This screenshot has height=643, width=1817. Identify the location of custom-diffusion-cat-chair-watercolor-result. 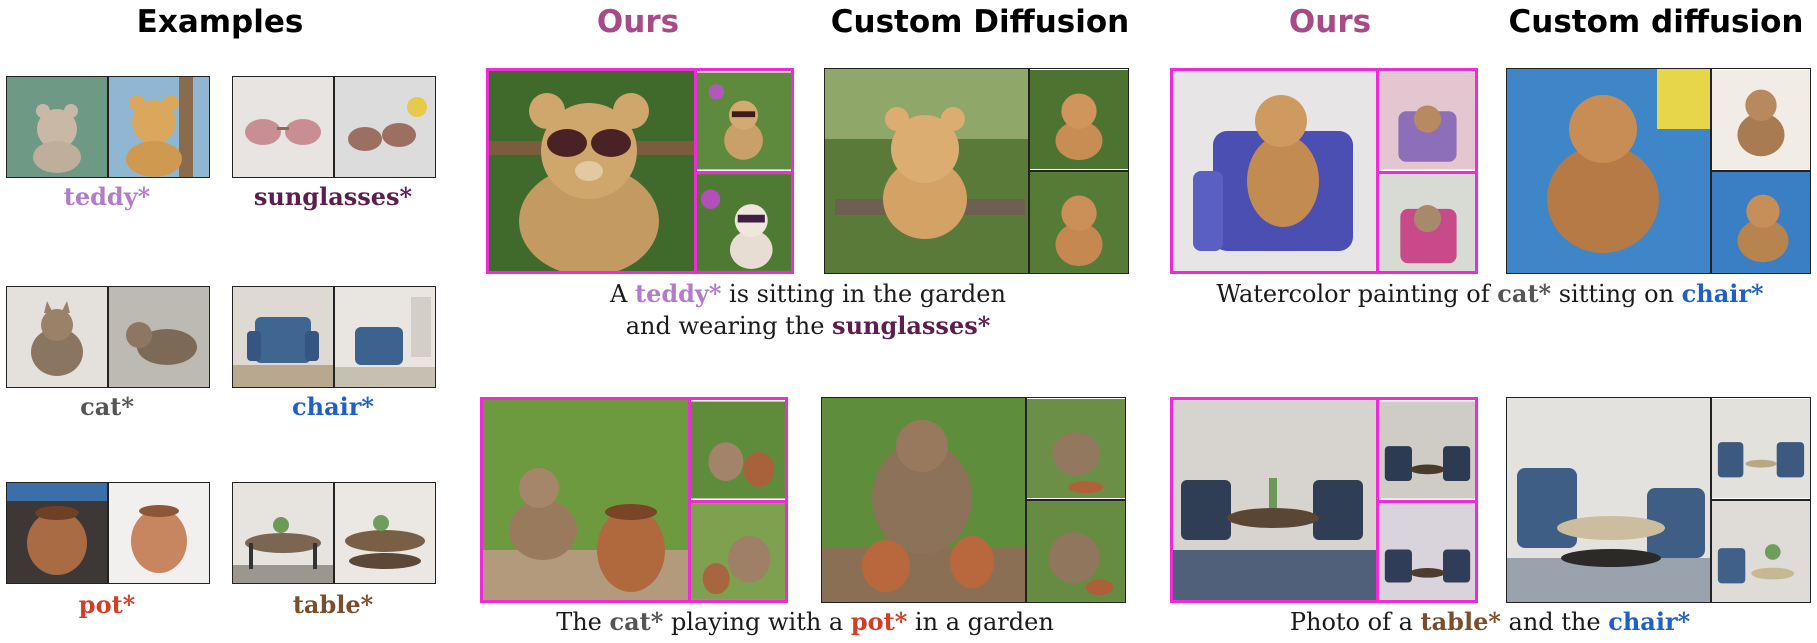
(1658, 171).